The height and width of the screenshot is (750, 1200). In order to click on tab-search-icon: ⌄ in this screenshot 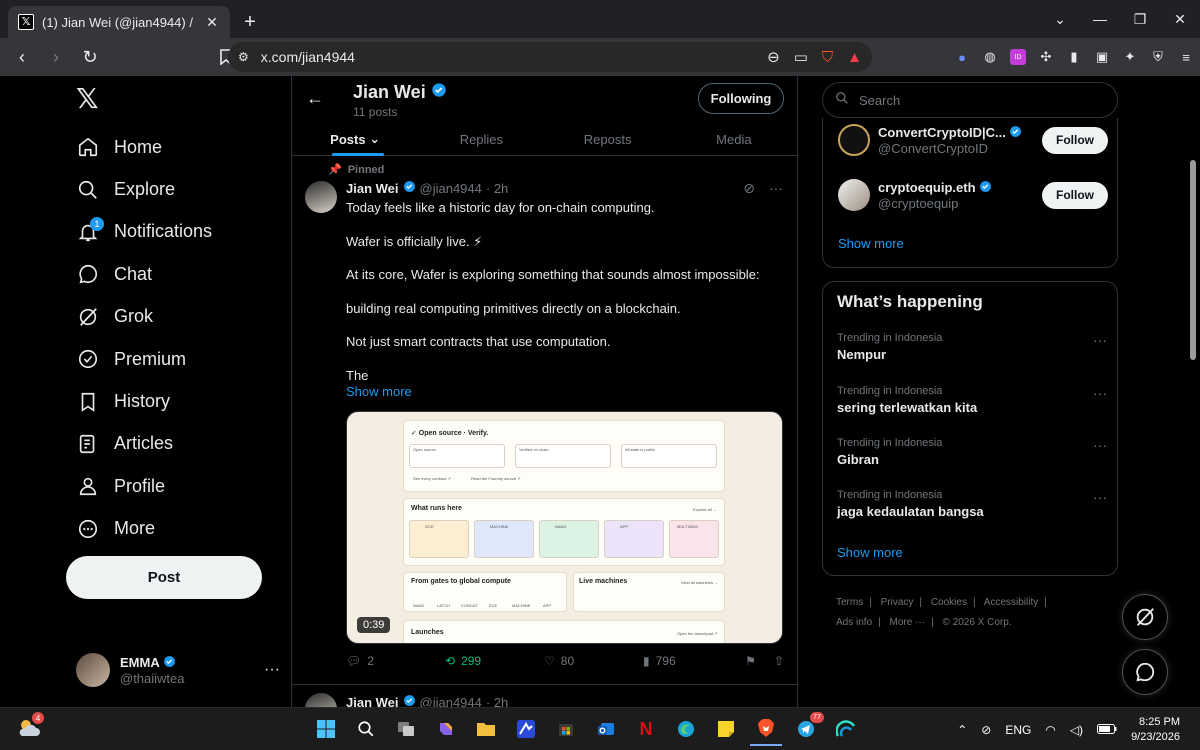, I will do `click(1060, 19)`.